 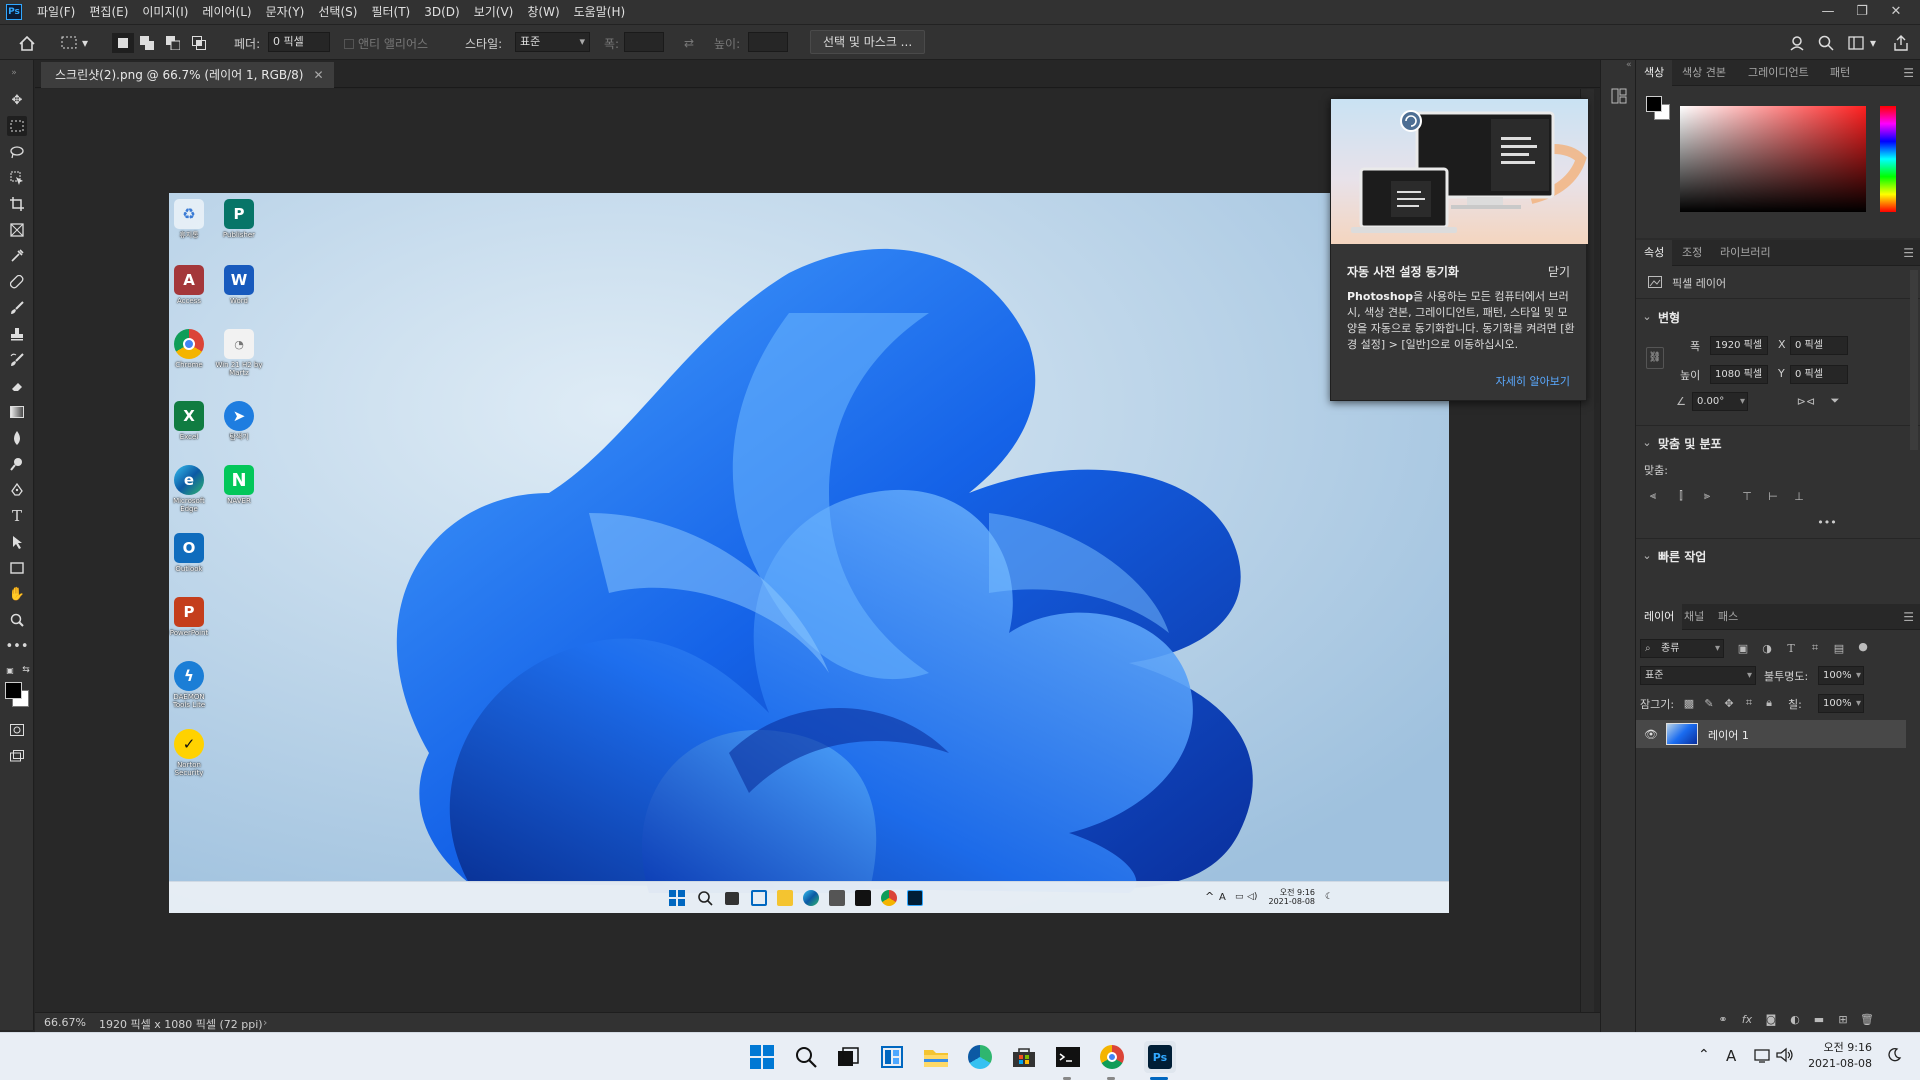 What do you see at coordinates (1739, 345) in the screenshot?
I see `width-input: 1920 픽셀` at bounding box center [1739, 345].